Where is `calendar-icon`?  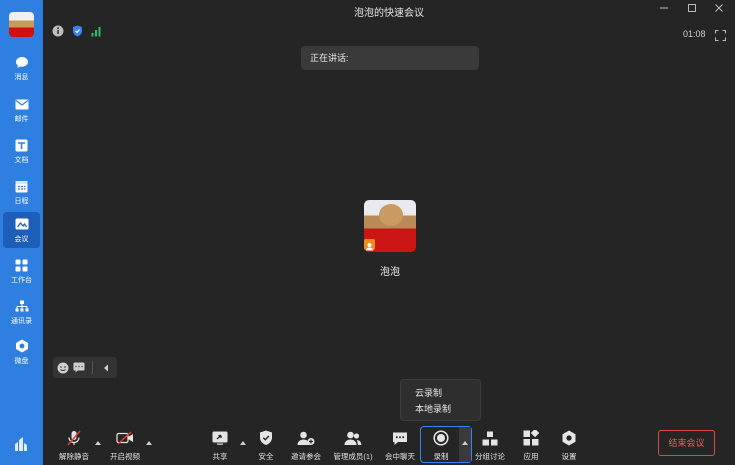 calendar-icon is located at coordinates (22, 186).